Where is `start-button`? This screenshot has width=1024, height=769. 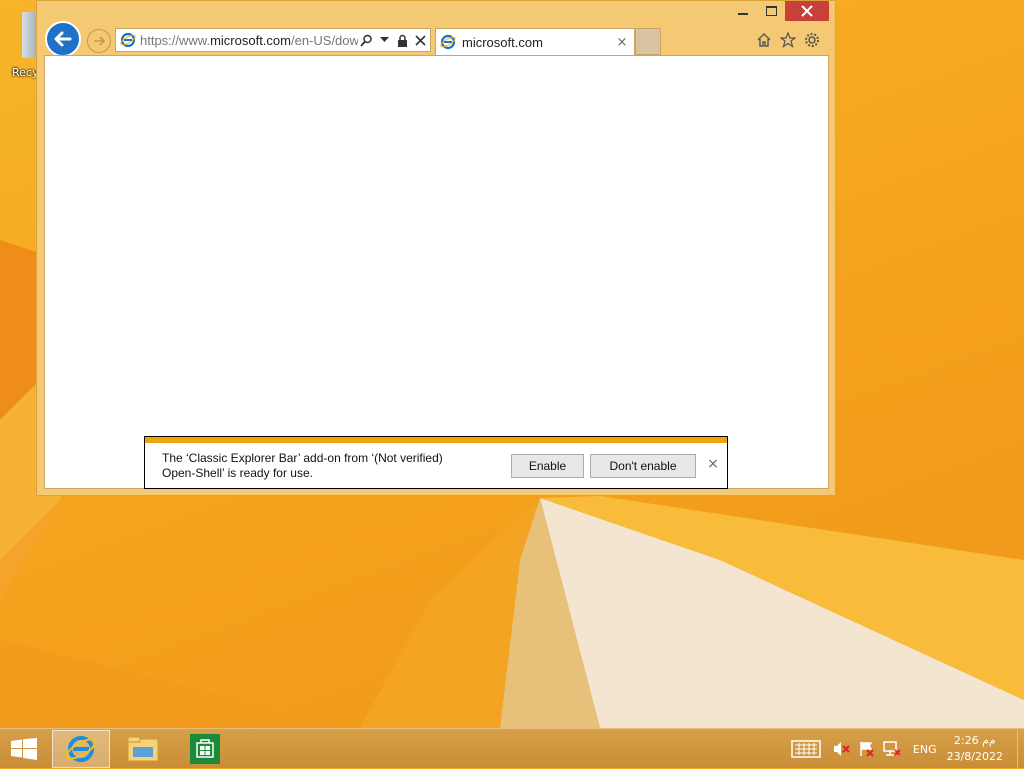 start-button is located at coordinates (24, 749).